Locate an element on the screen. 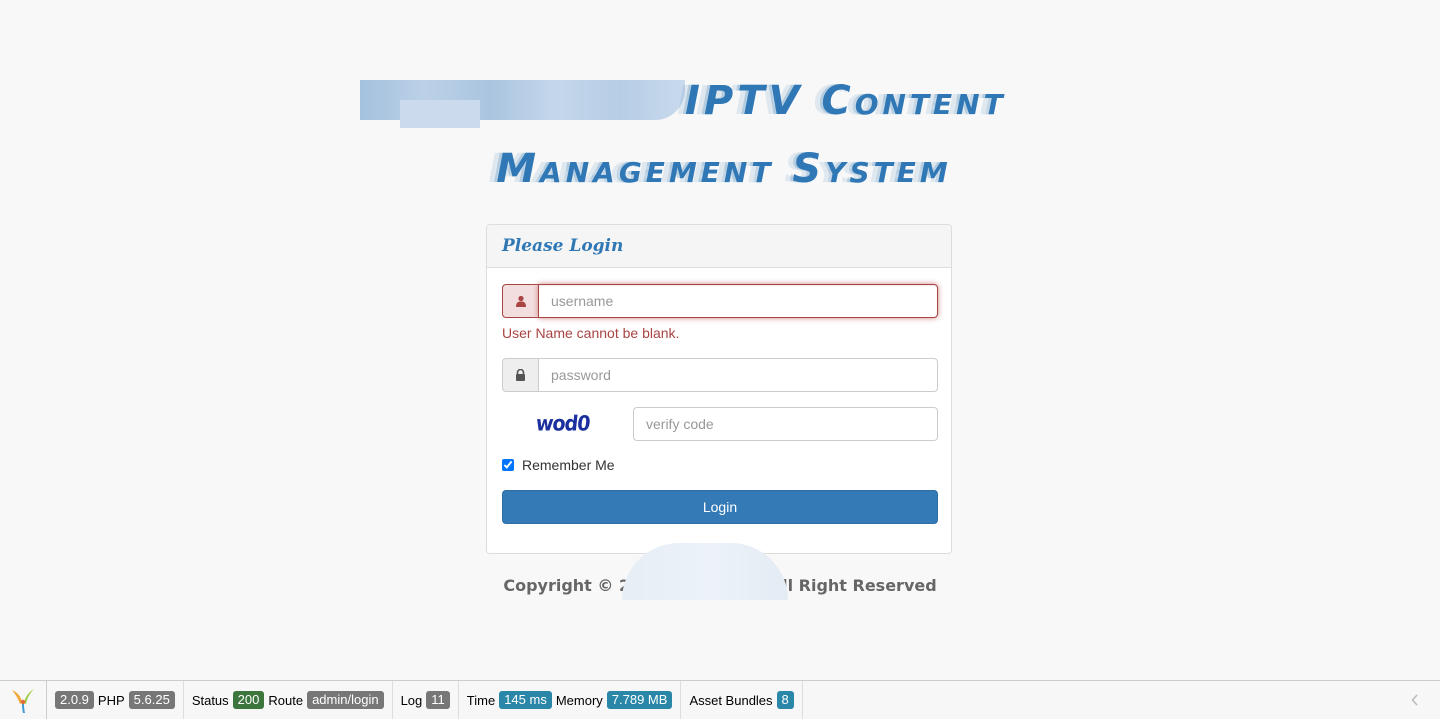 The height and width of the screenshot is (719, 1440). title-line-1: IPTV Content is located at coordinates (700, 106).